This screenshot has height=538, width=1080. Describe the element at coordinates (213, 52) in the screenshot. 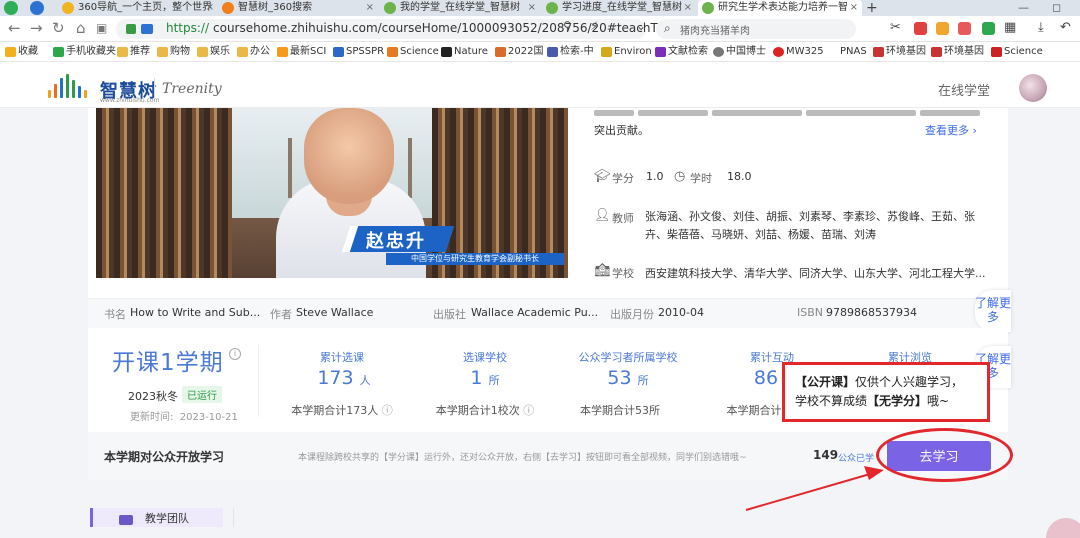

I see `bookmark-item: 娱乐` at that location.